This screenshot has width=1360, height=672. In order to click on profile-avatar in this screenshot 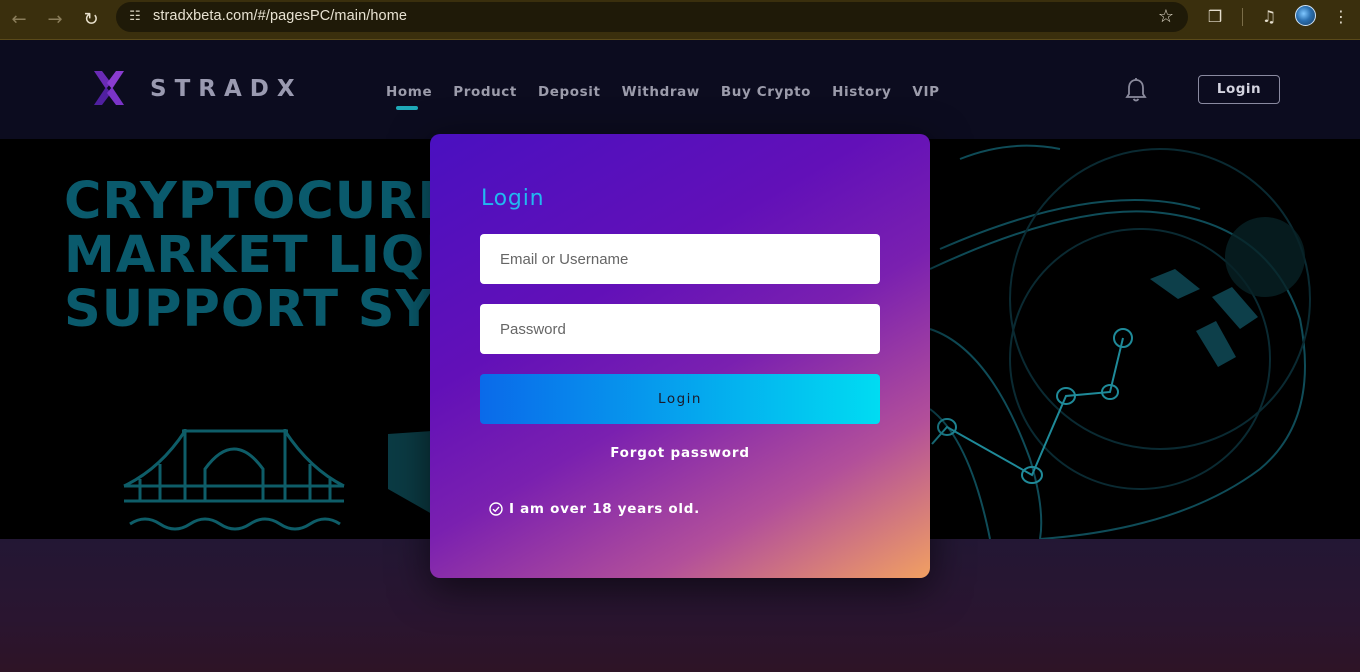, I will do `click(1305, 15)`.